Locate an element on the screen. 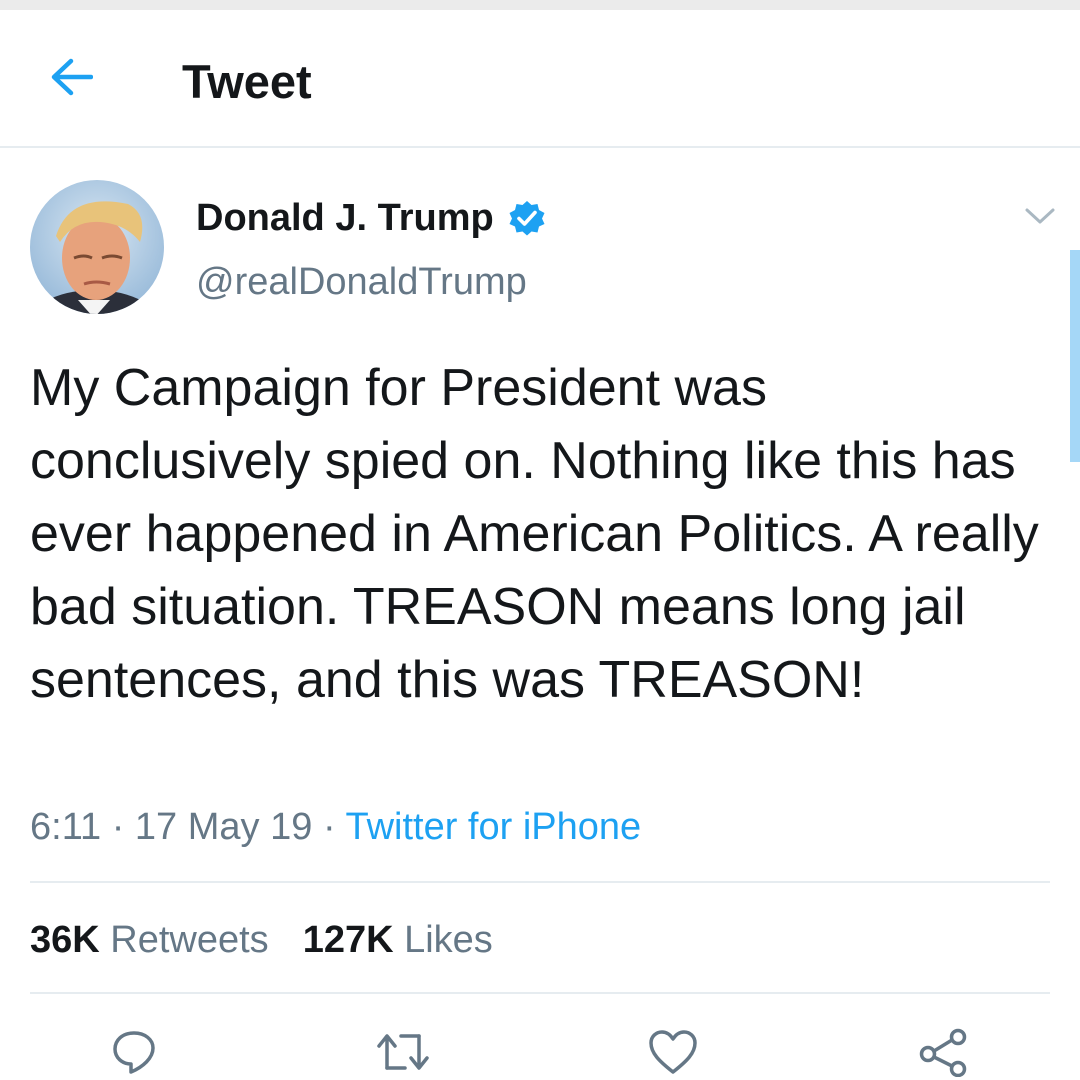 Image resolution: width=1080 pixels, height=1080 pixels. like-button is located at coordinates (673, 1052).